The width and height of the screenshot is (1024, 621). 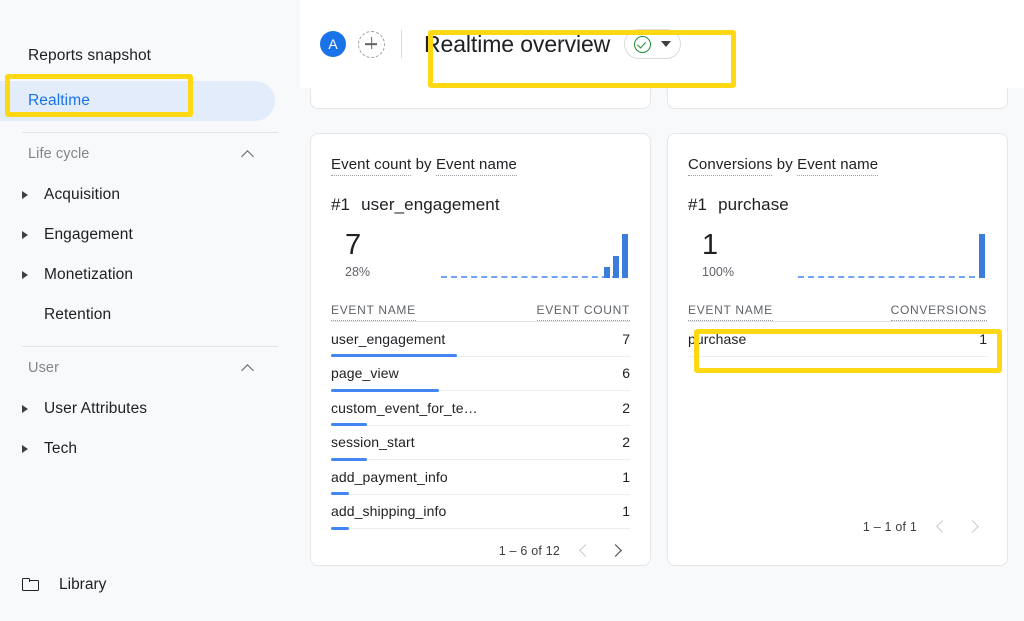 What do you see at coordinates (401, 44) in the screenshot?
I see `toolbar-separator` at bounding box center [401, 44].